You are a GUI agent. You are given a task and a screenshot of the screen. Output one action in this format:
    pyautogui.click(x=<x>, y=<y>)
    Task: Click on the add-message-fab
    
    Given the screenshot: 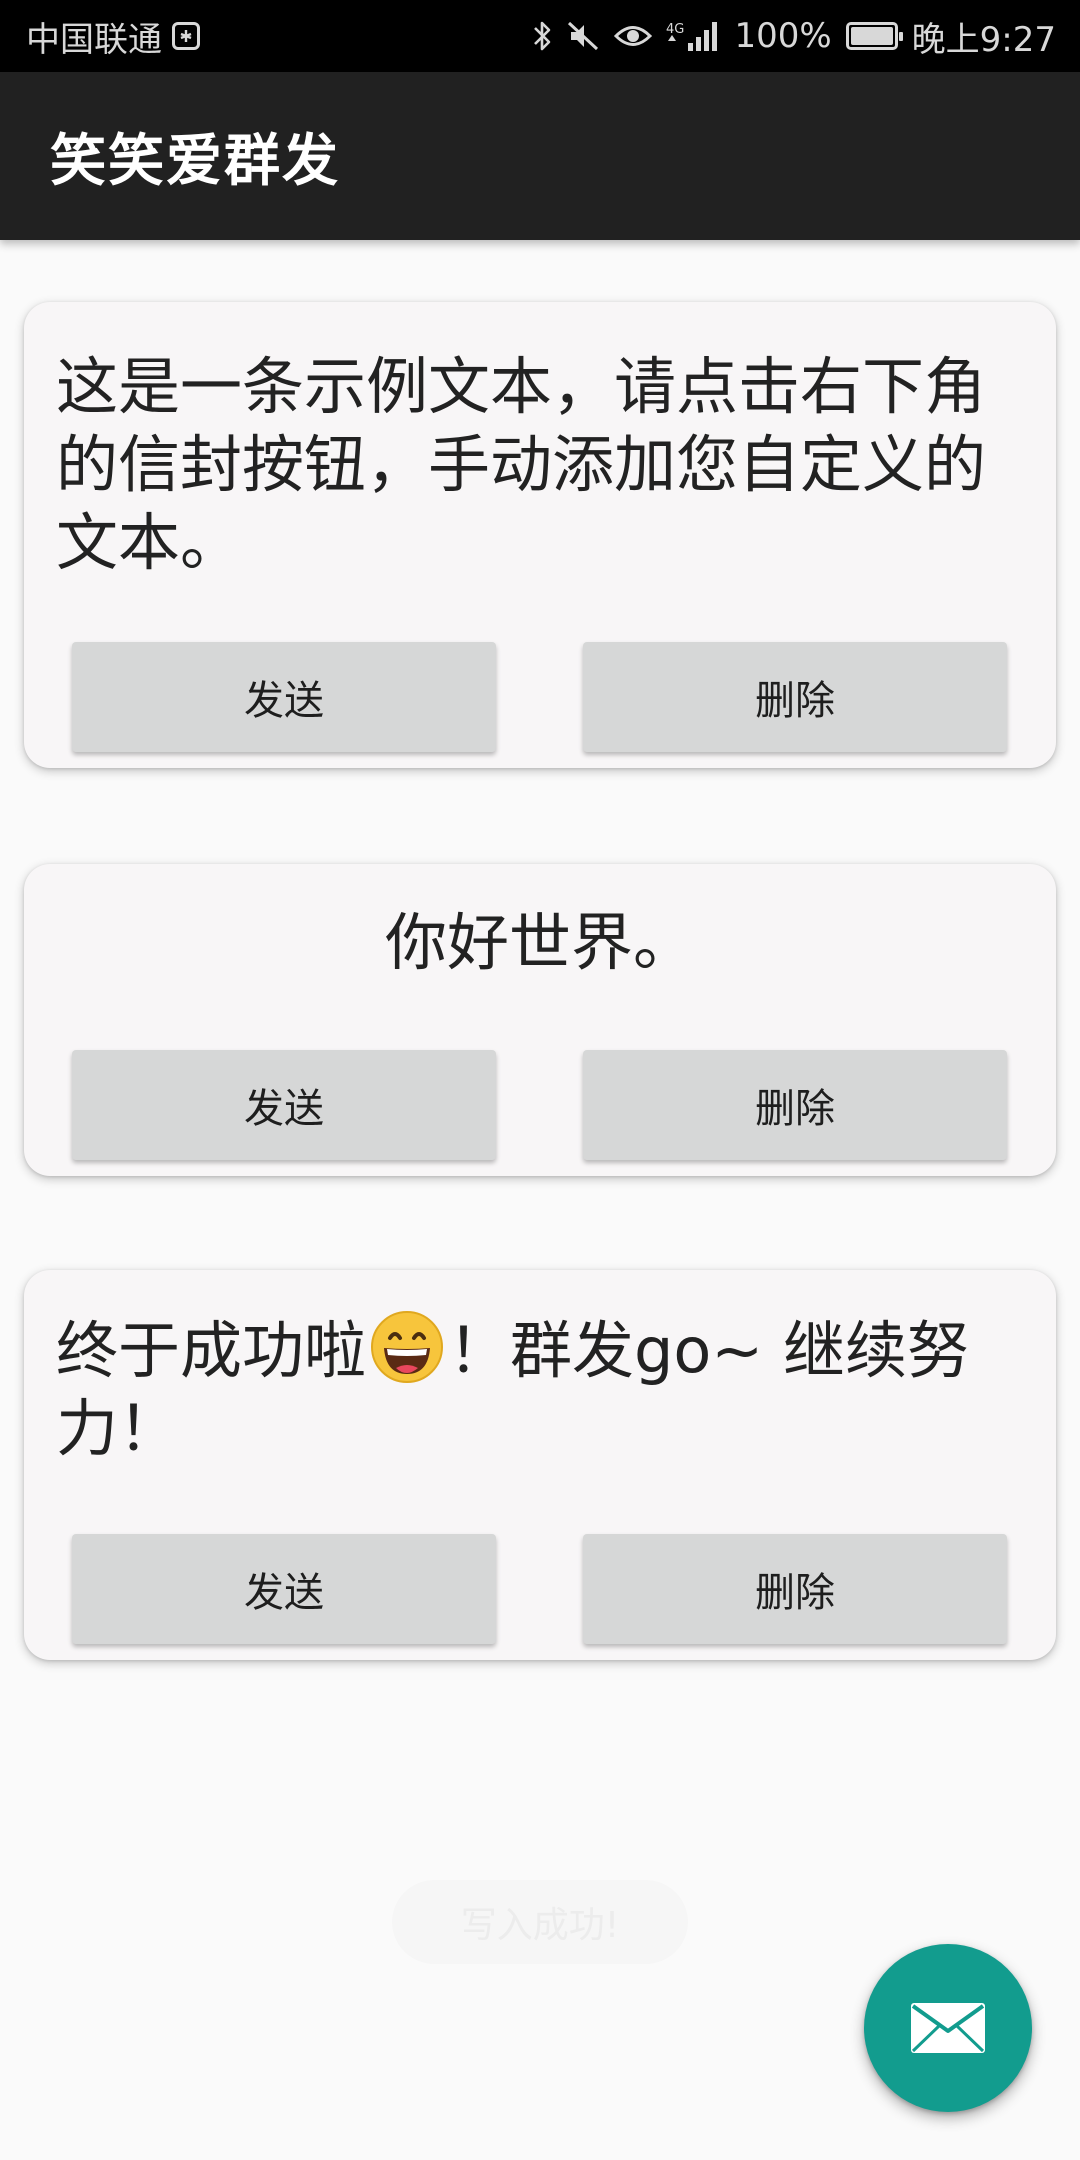 What is the action you would take?
    pyautogui.click(x=948, y=2028)
    